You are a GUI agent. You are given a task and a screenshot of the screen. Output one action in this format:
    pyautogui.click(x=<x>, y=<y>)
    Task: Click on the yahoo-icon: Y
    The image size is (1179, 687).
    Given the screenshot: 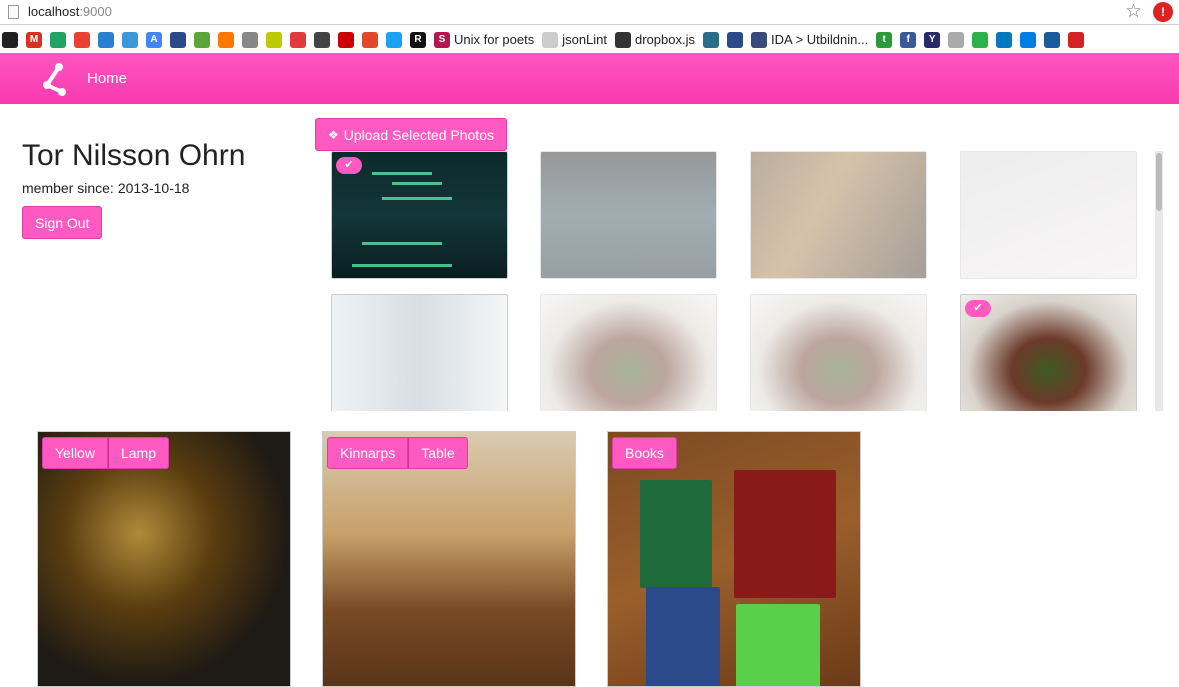 What is the action you would take?
    pyautogui.click(x=932, y=39)
    